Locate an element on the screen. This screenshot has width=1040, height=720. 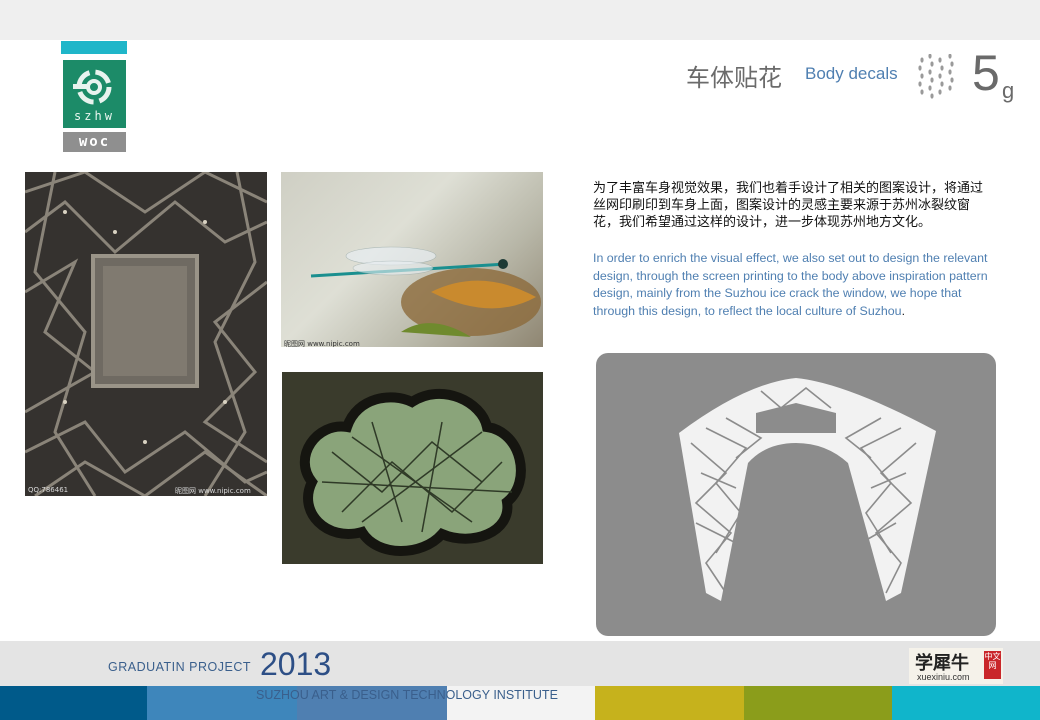
ice-crack-window-image is located at coordinates (412, 468).